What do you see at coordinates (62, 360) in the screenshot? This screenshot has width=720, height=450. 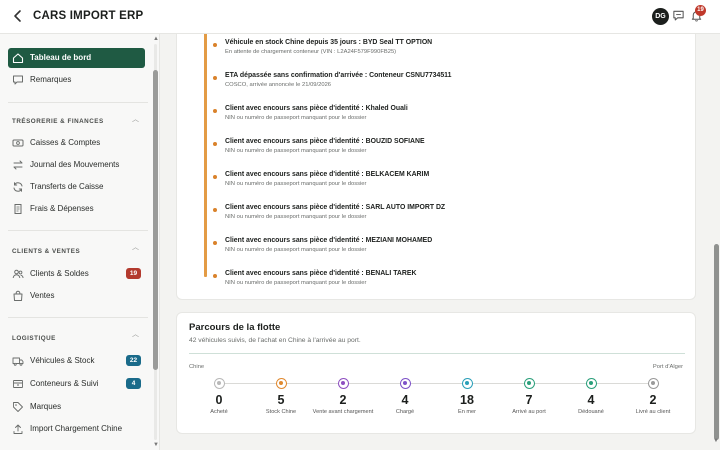 I see `sidebar-item-label: Véhicules & Stock` at bounding box center [62, 360].